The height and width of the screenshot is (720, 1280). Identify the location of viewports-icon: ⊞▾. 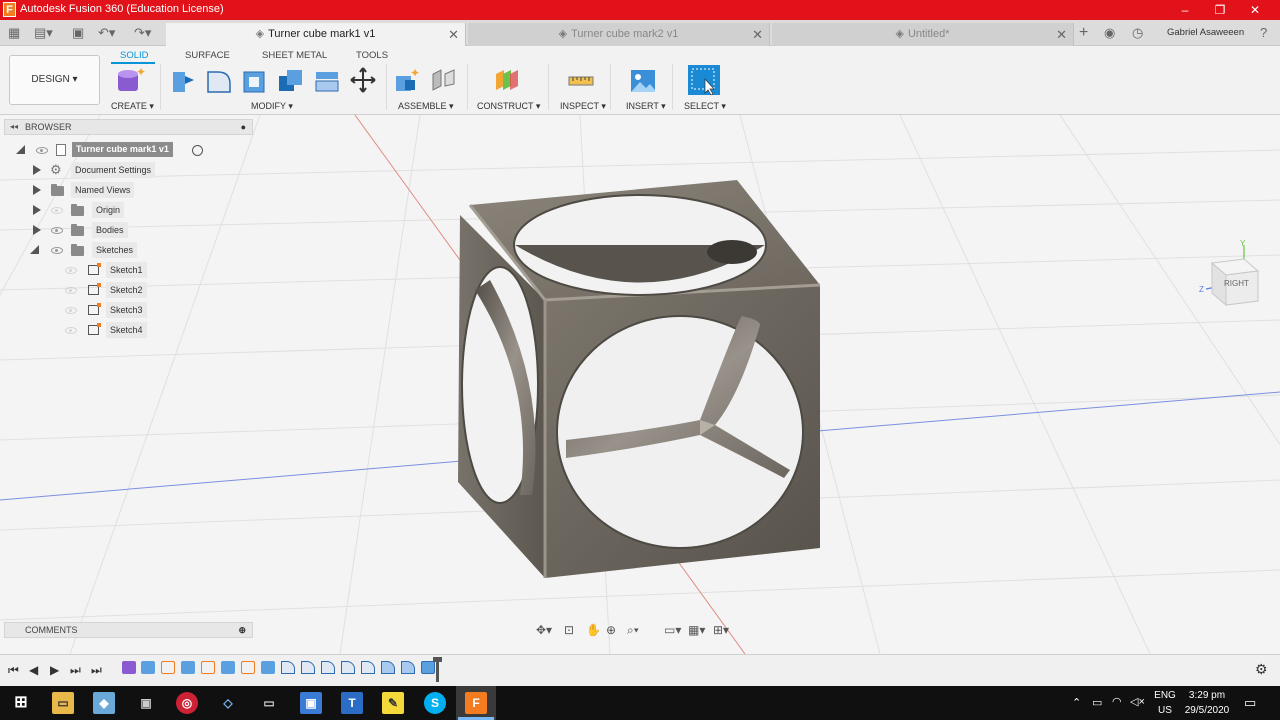
(721, 630).